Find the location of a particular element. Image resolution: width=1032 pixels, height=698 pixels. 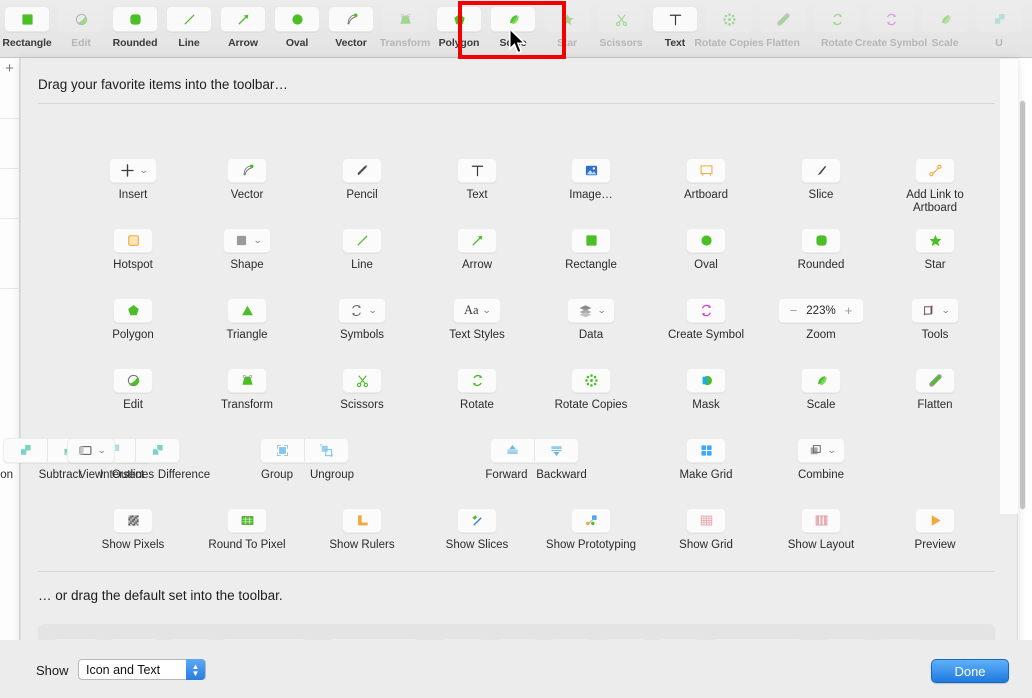

toolbar-item-scale: Scale is located at coordinates (945, 24).